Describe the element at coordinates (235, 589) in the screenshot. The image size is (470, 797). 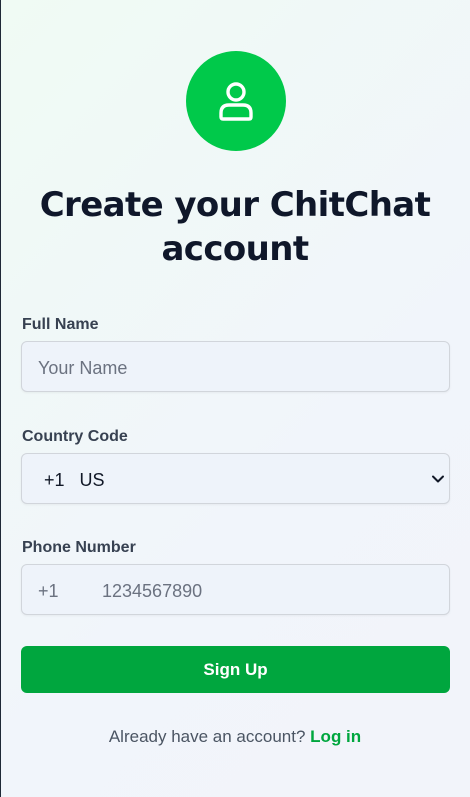
I see `phone-number-input: +1 1234567890` at that location.